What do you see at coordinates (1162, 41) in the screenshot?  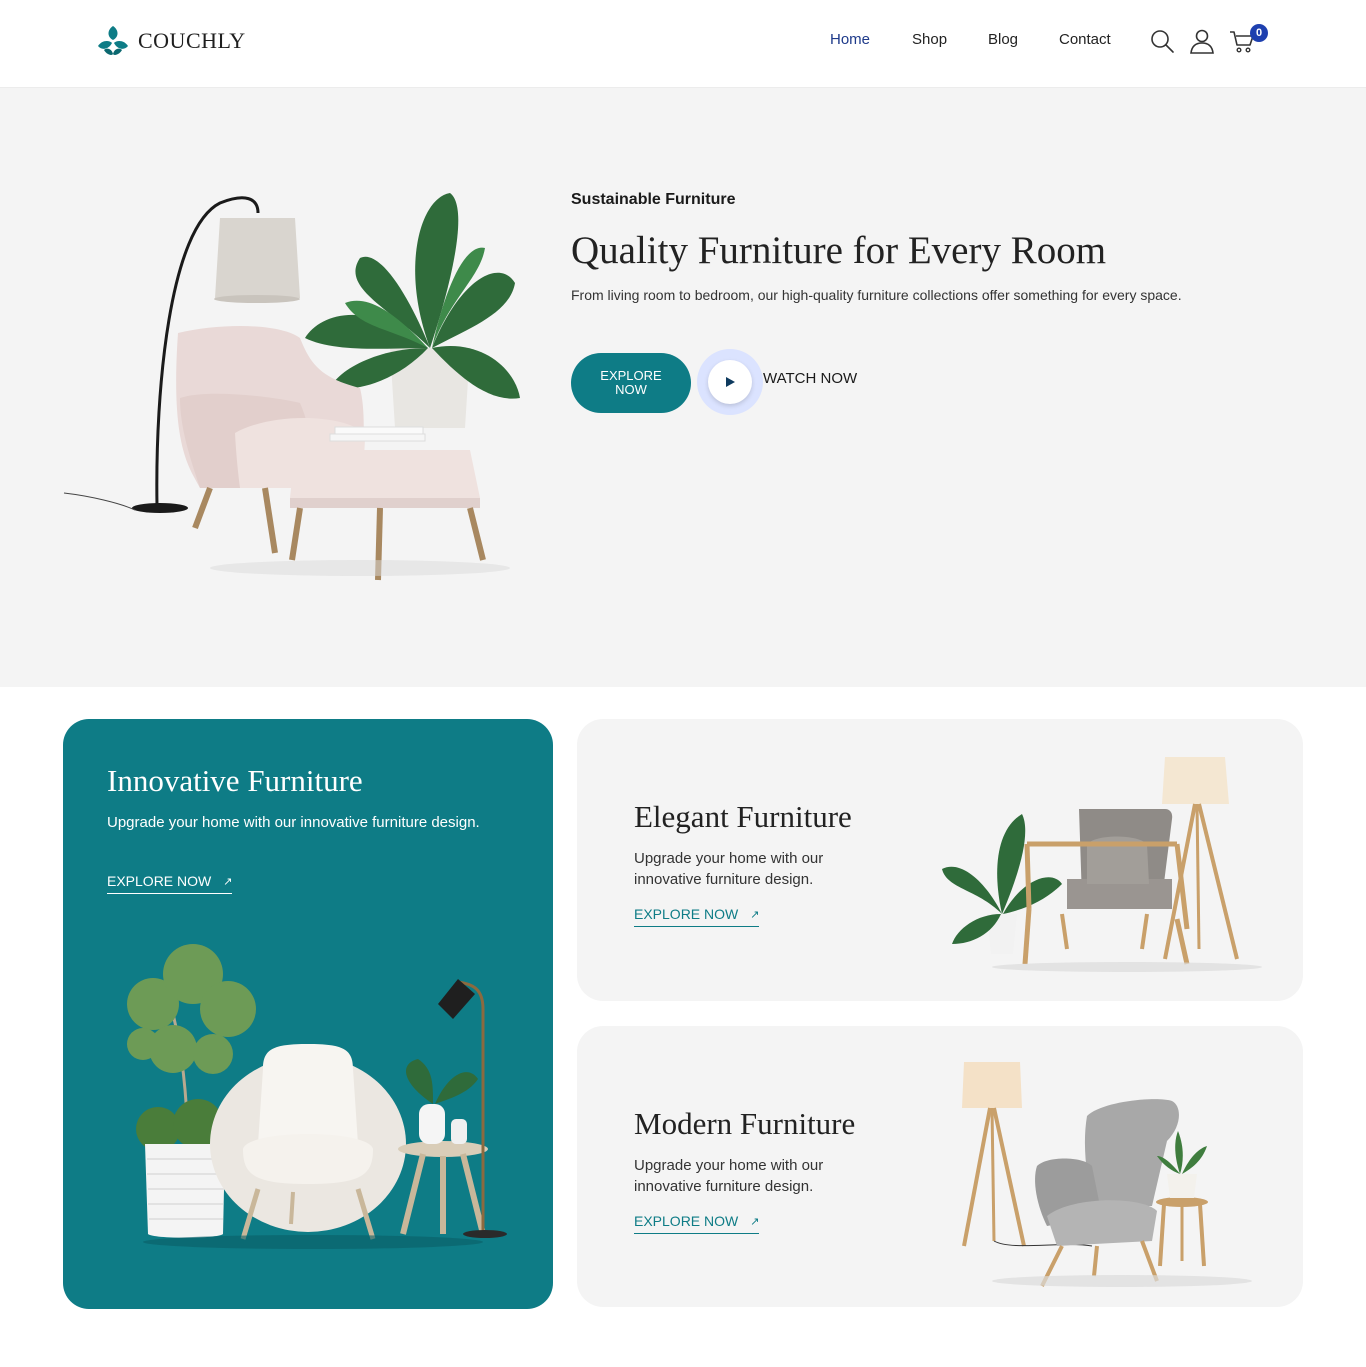 I see `search-icon` at bounding box center [1162, 41].